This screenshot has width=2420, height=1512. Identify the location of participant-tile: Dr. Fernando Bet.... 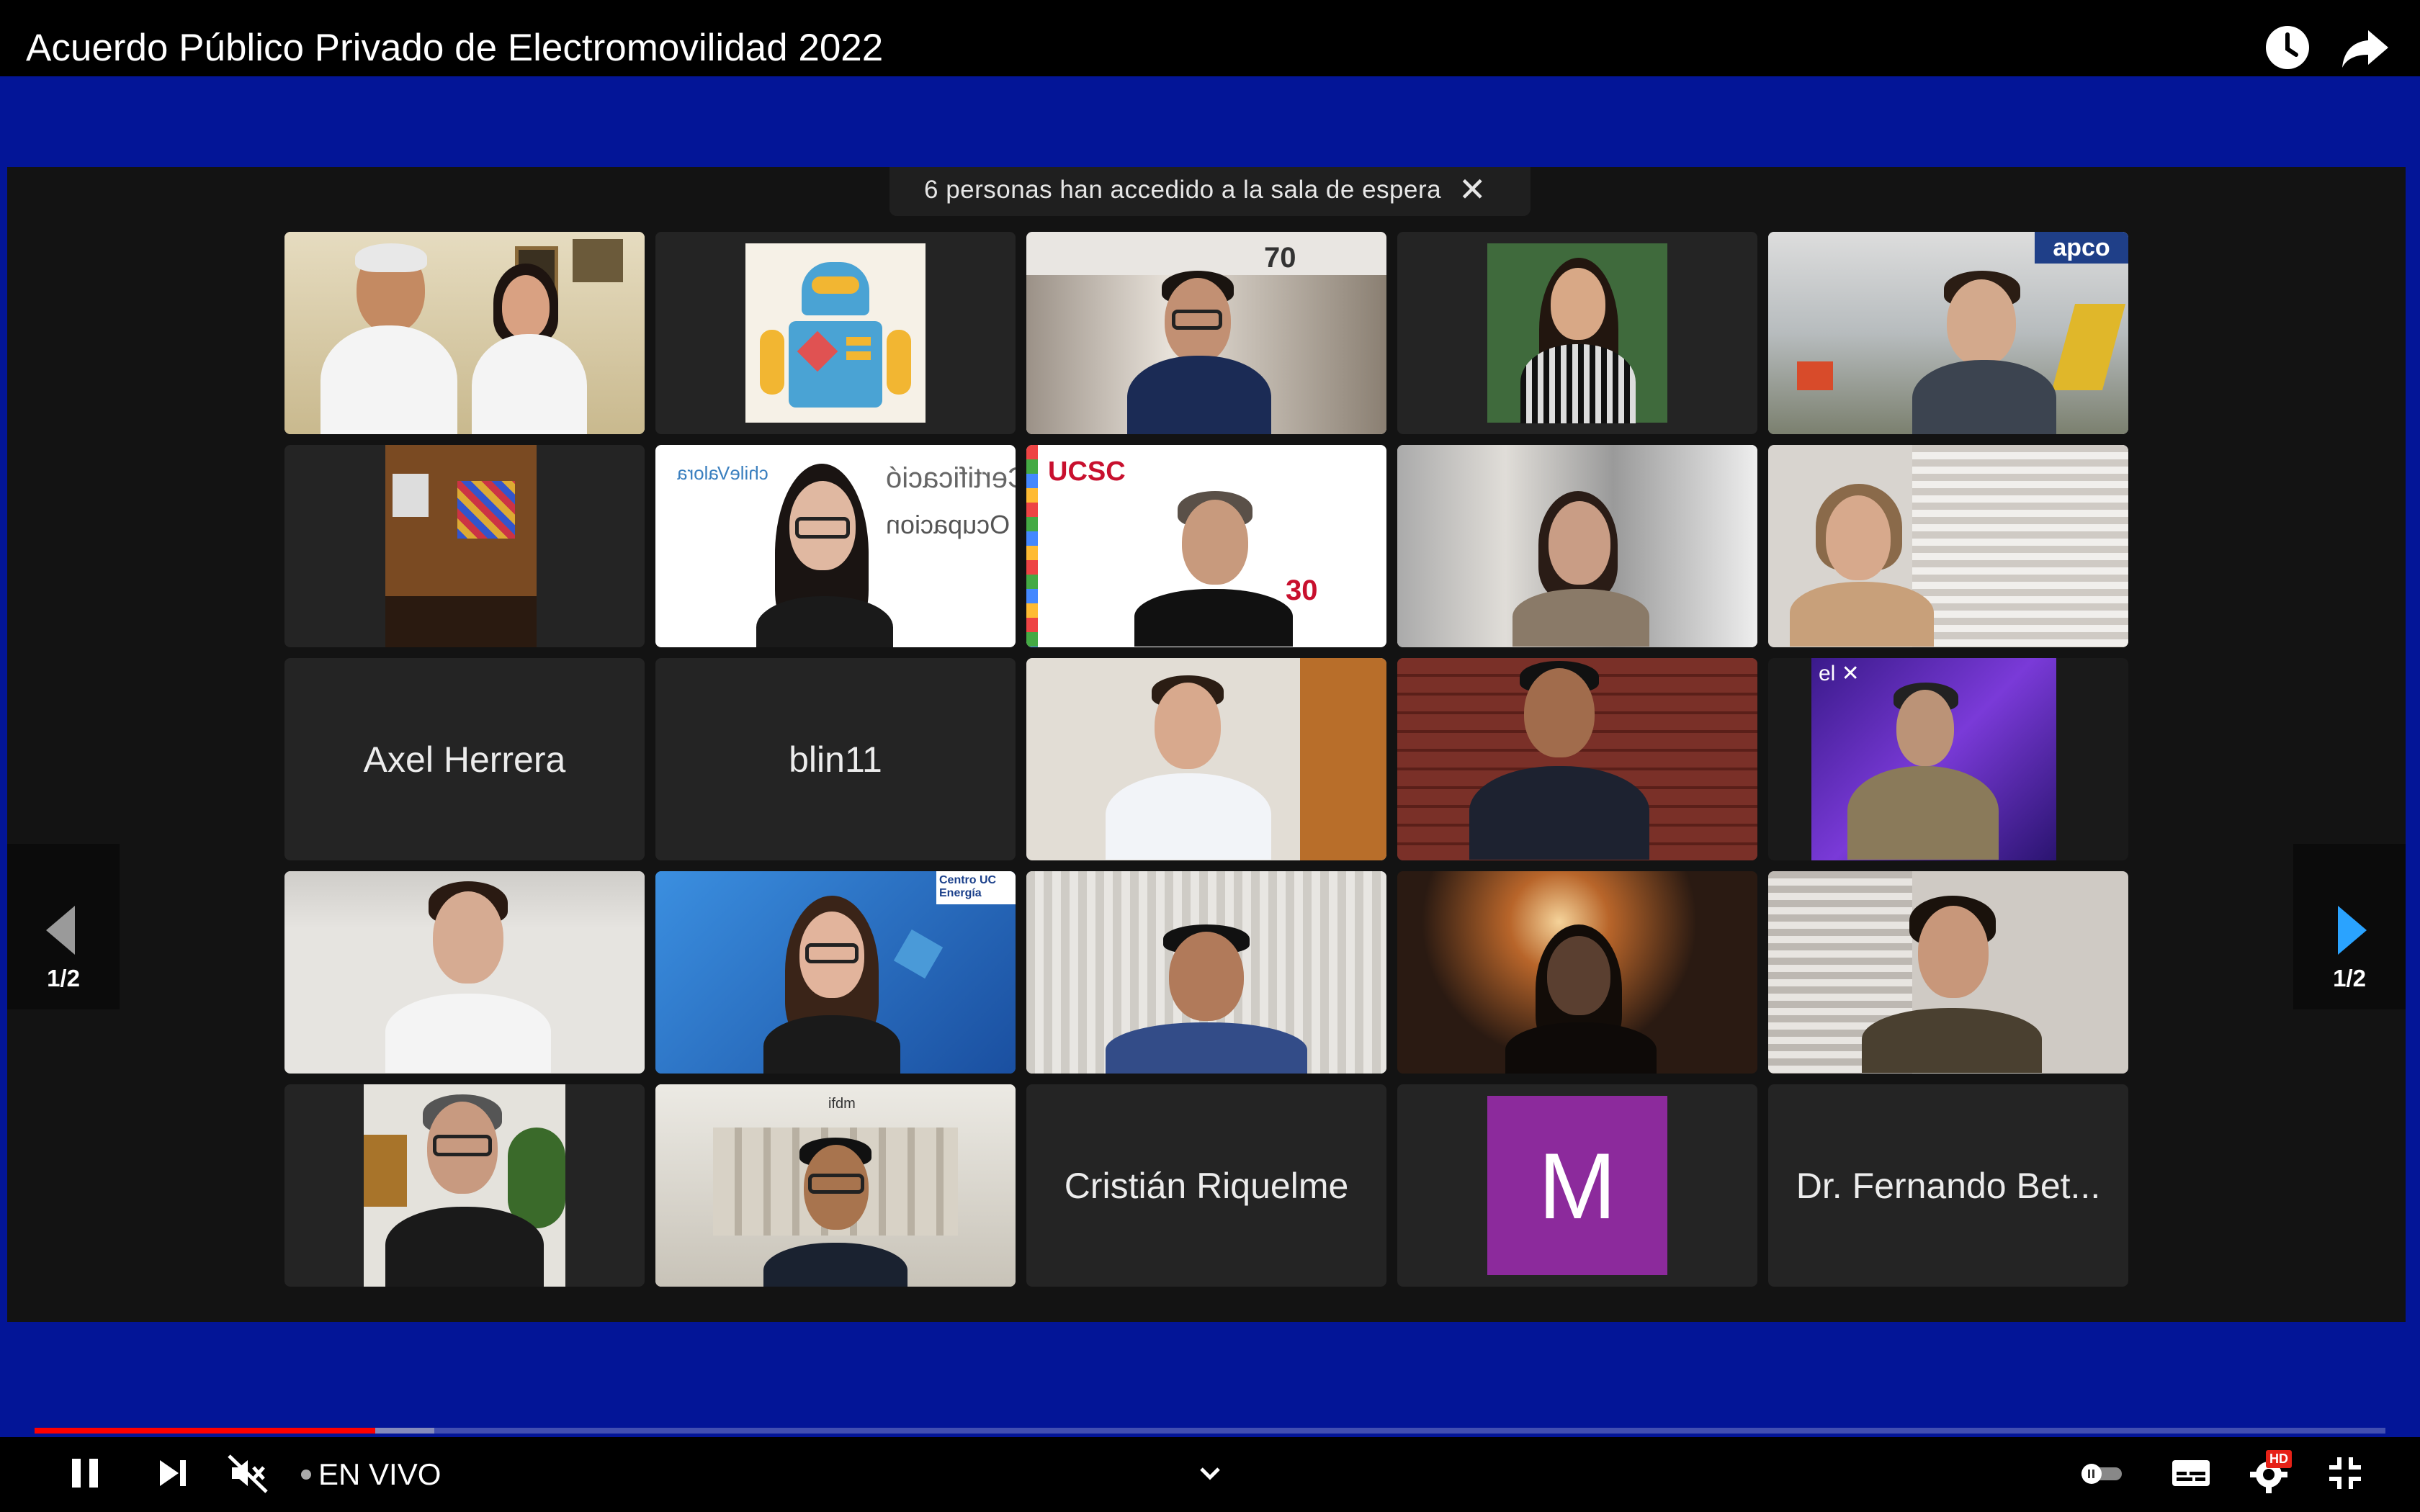
(1948, 1185).